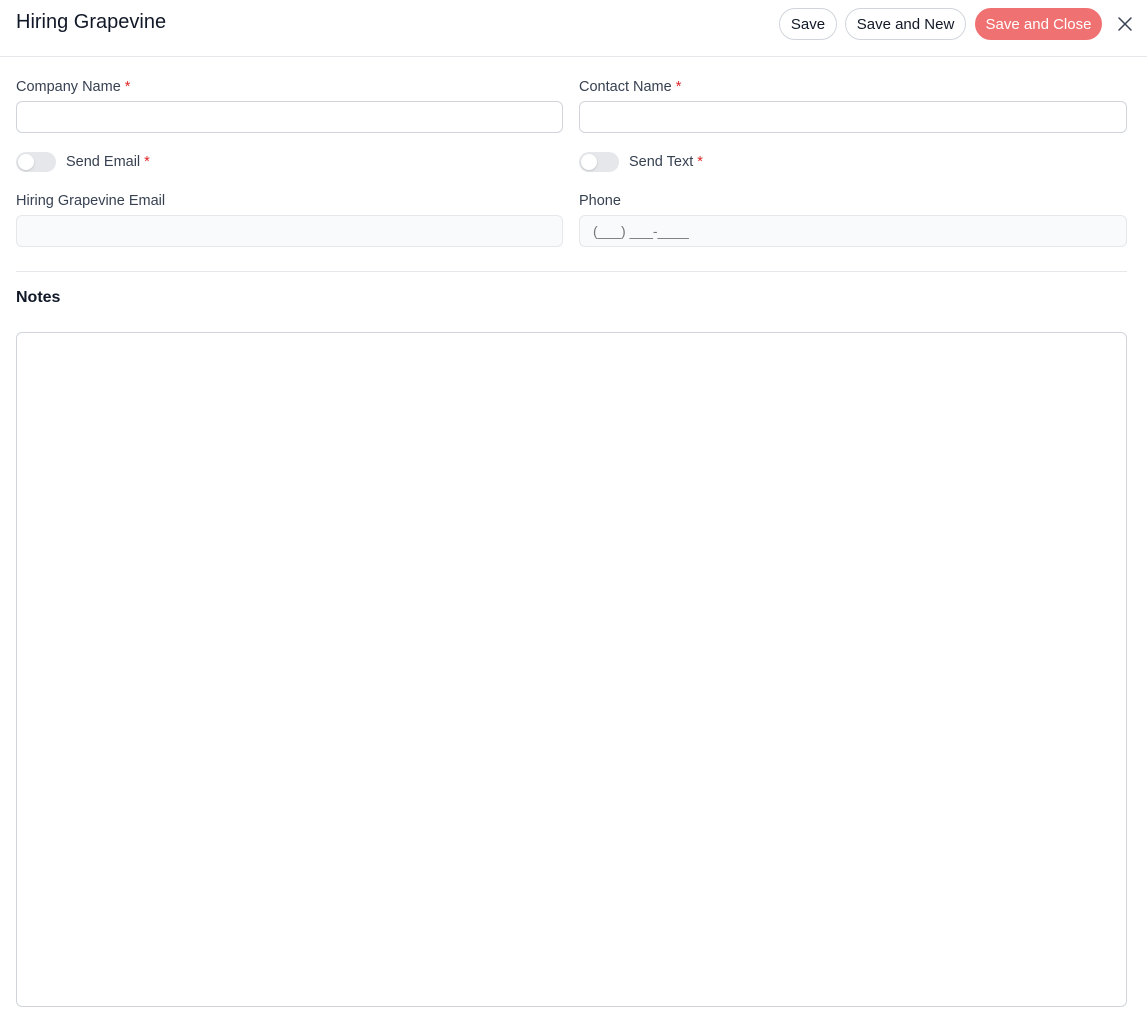 This screenshot has width=1147, height=1014. I want to click on section-divider, so click(571, 271).